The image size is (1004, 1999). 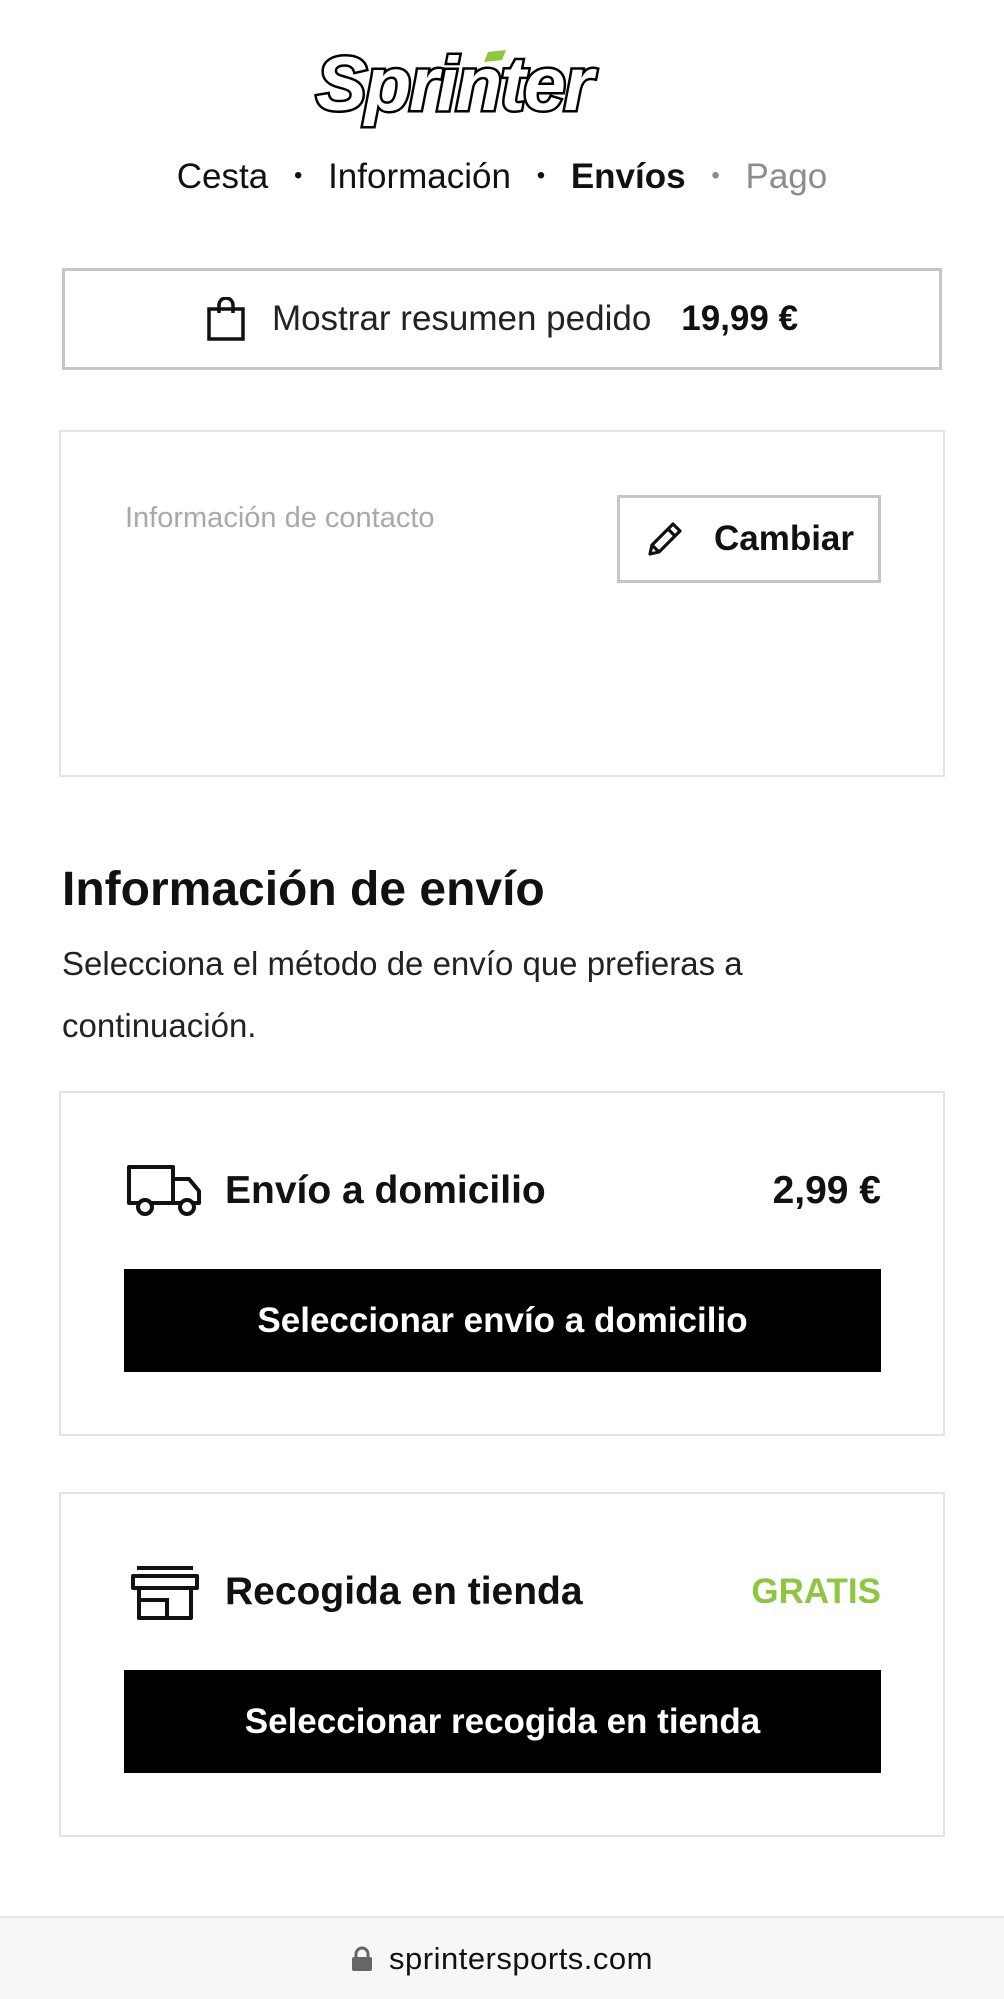 I want to click on select-home-delivery-button: Seleccionar envío a domicilio, so click(x=502, y=1320).